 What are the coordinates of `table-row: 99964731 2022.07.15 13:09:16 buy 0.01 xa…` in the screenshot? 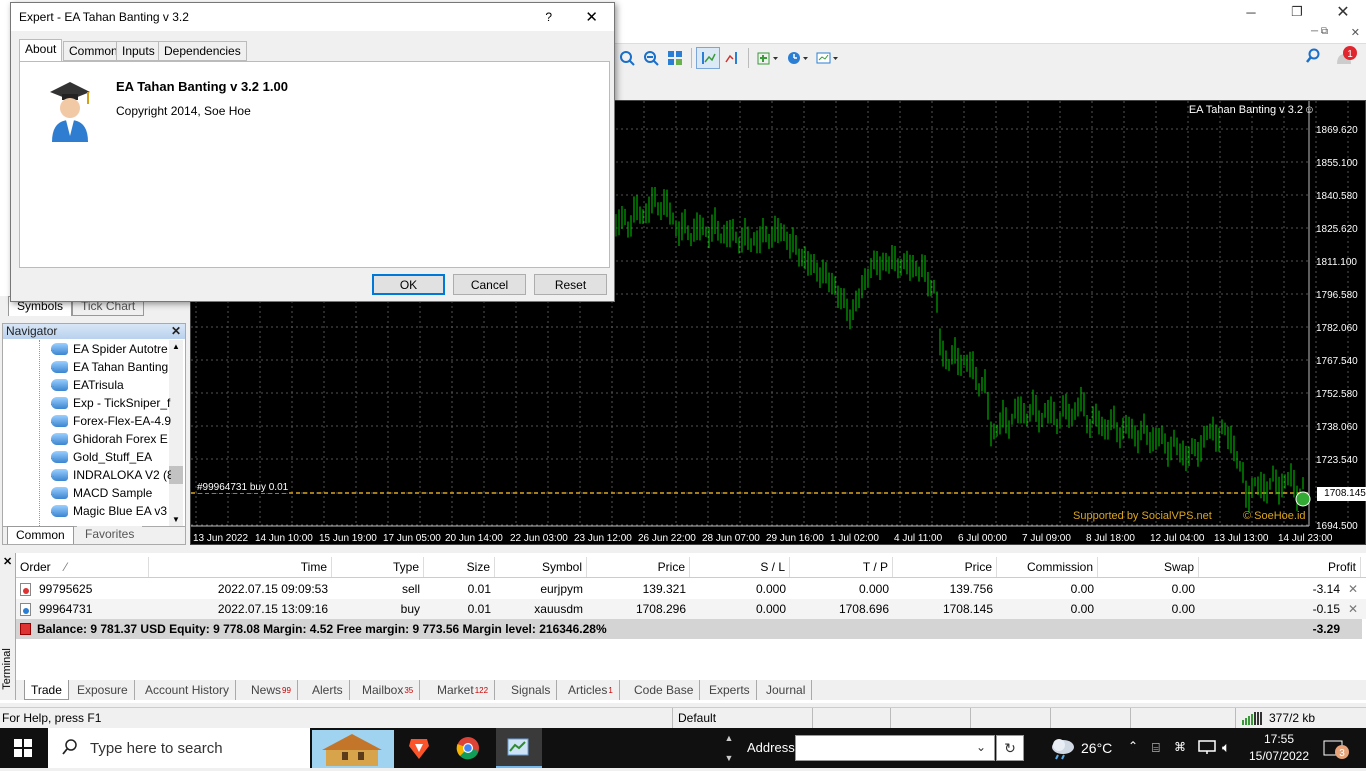 It's located at (691, 609).